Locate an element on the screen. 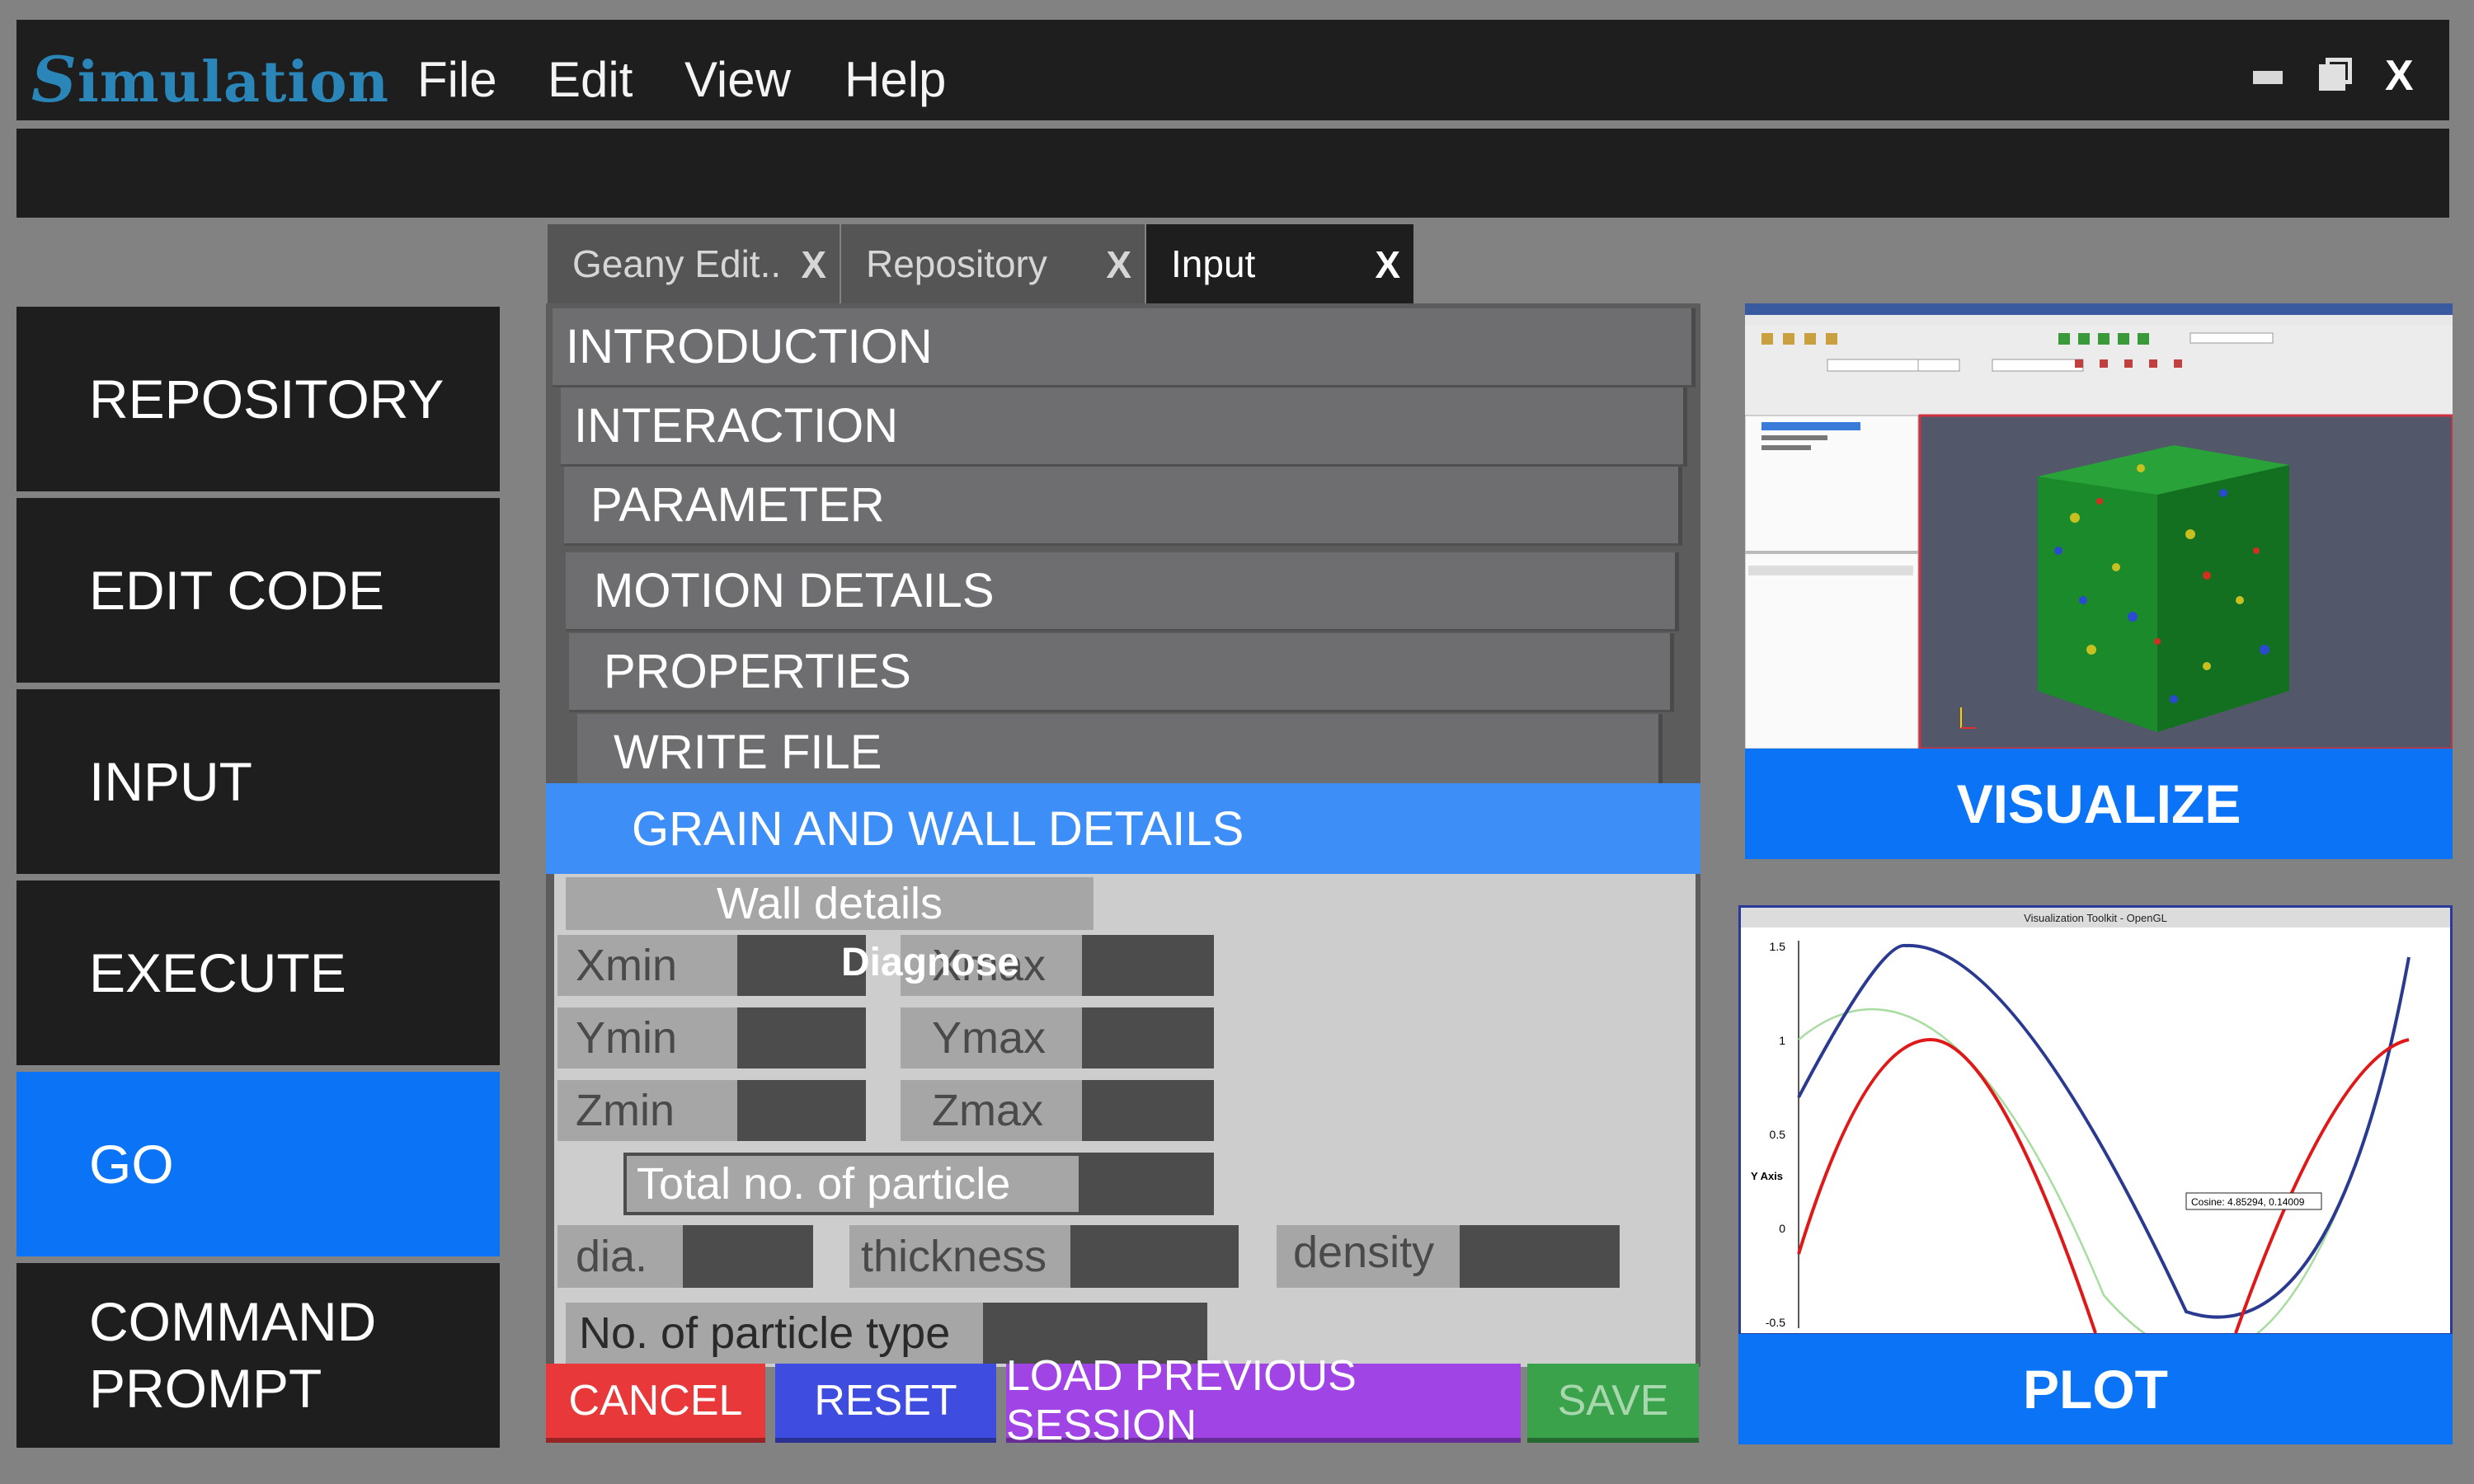 This screenshot has width=2474, height=1484. y-tick-label: -0.5 is located at coordinates (1775, 1322).